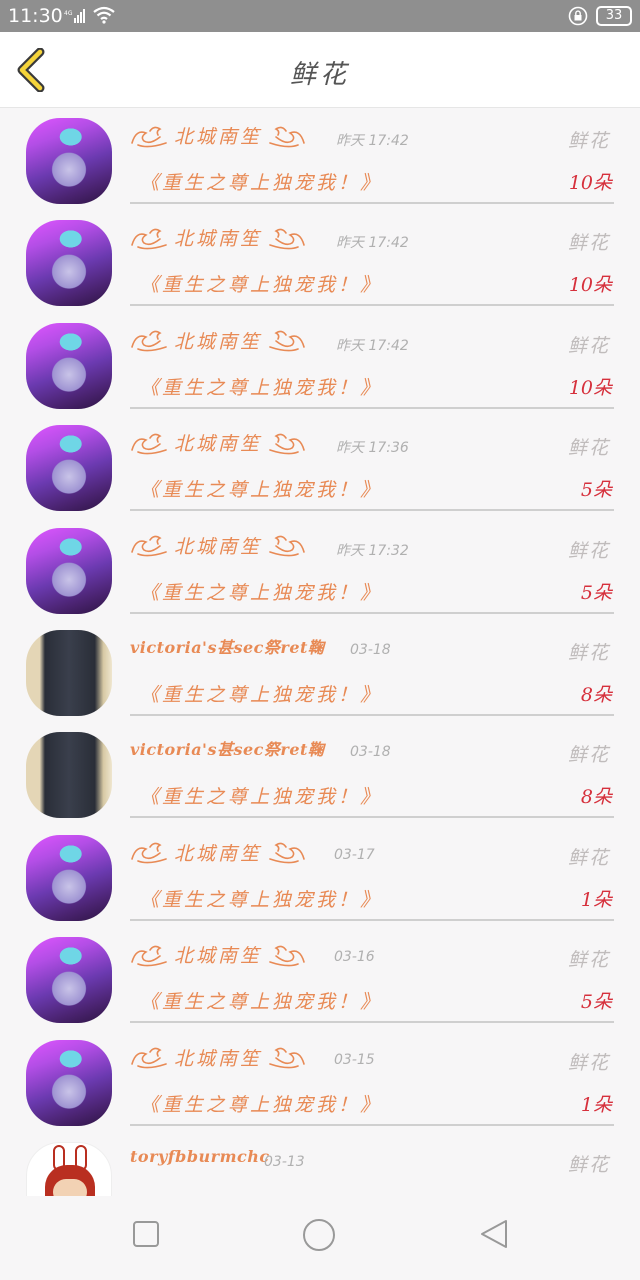 The height and width of the screenshot is (1280, 640). Describe the element at coordinates (319, 75) in the screenshot. I see `page-title: 鲜花` at that location.